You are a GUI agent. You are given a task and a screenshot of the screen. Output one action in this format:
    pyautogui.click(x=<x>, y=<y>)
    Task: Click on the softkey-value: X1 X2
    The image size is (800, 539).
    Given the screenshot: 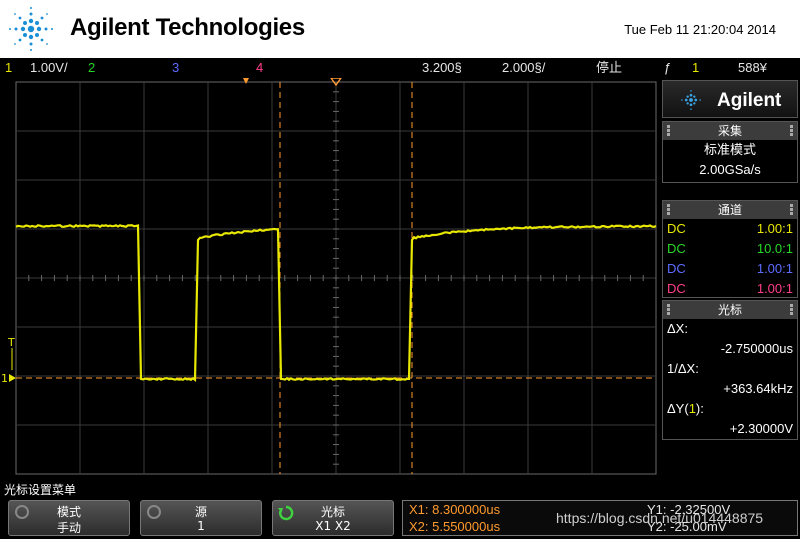 What is the action you would take?
    pyautogui.click(x=333, y=526)
    